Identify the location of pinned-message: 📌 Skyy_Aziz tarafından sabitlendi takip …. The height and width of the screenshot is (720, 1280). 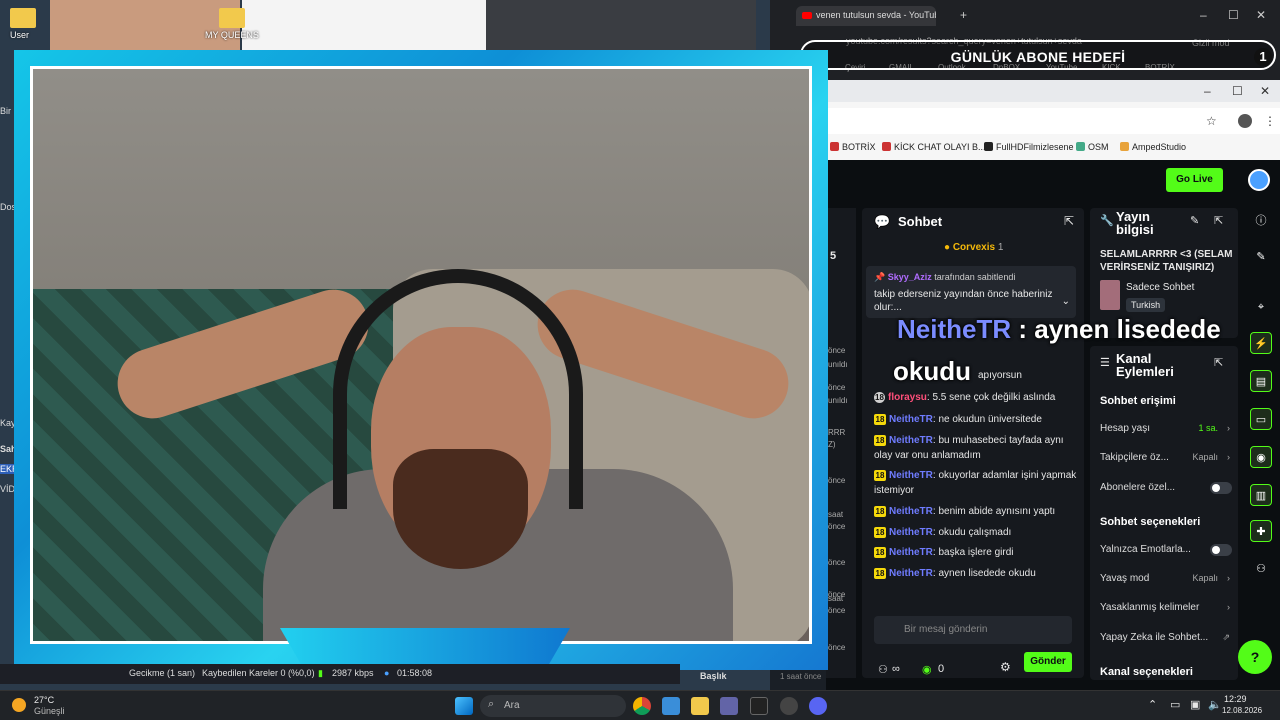
(971, 292).